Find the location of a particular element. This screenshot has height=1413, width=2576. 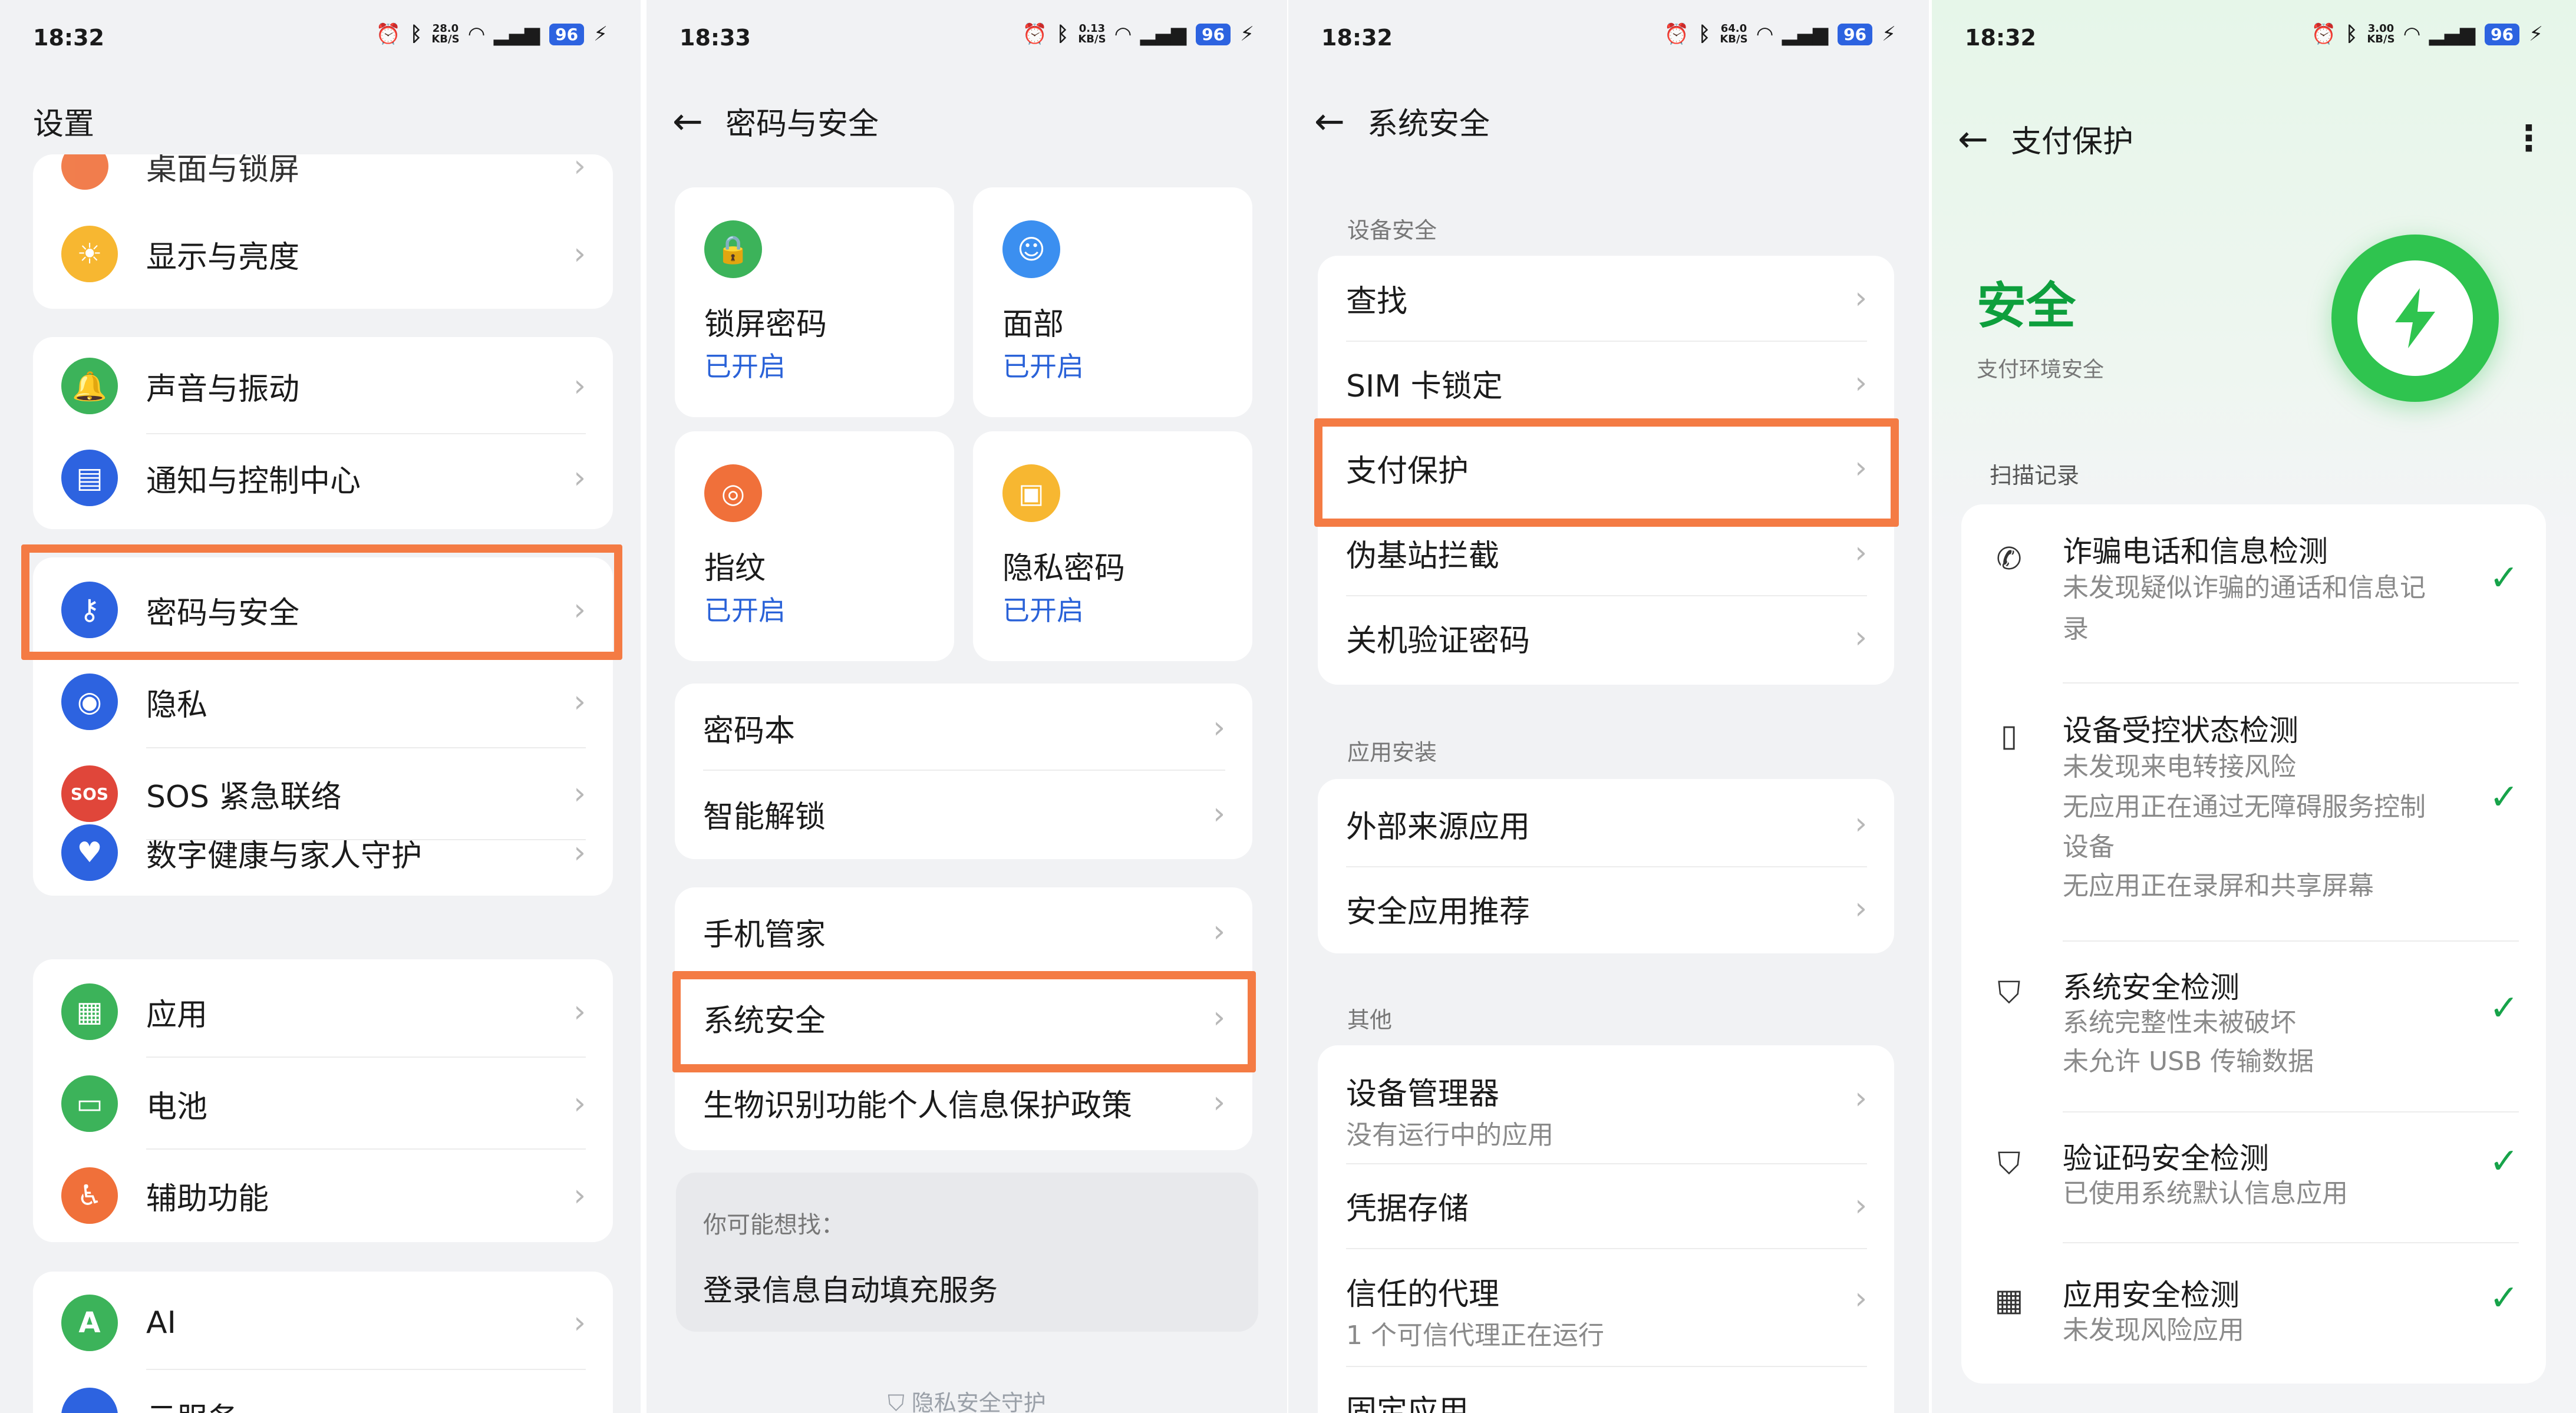

network-speed: 28.0 KB/S is located at coordinates (446, 33).